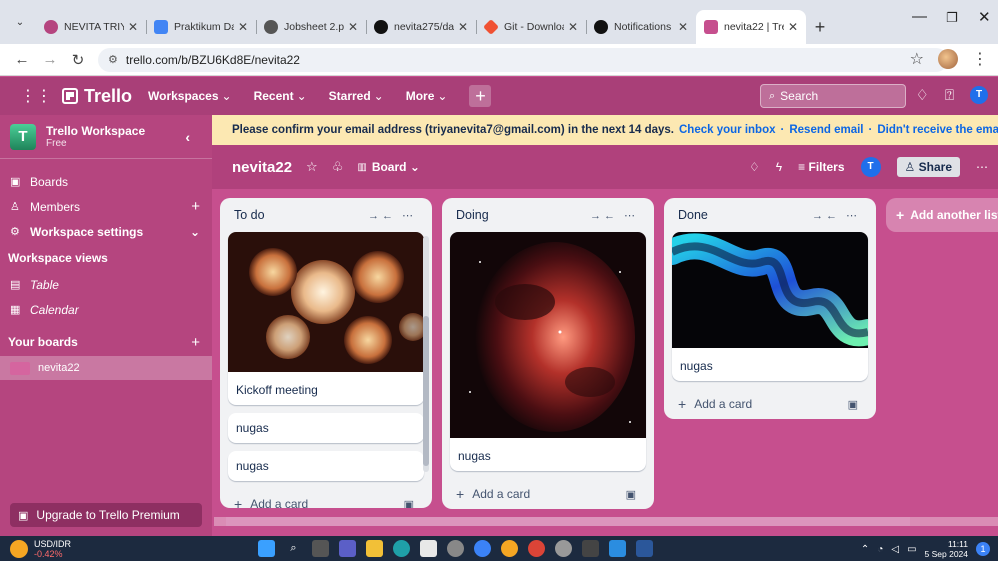  What do you see at coordinates (480, 96) in the screenshot?
I see `create-button: +` at bounding box center [480, 96].